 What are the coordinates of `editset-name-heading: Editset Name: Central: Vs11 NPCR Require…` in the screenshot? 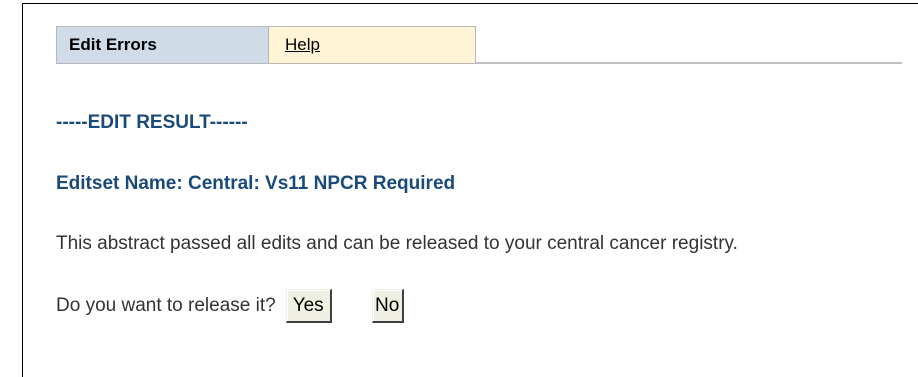 It's located at (256, 183).